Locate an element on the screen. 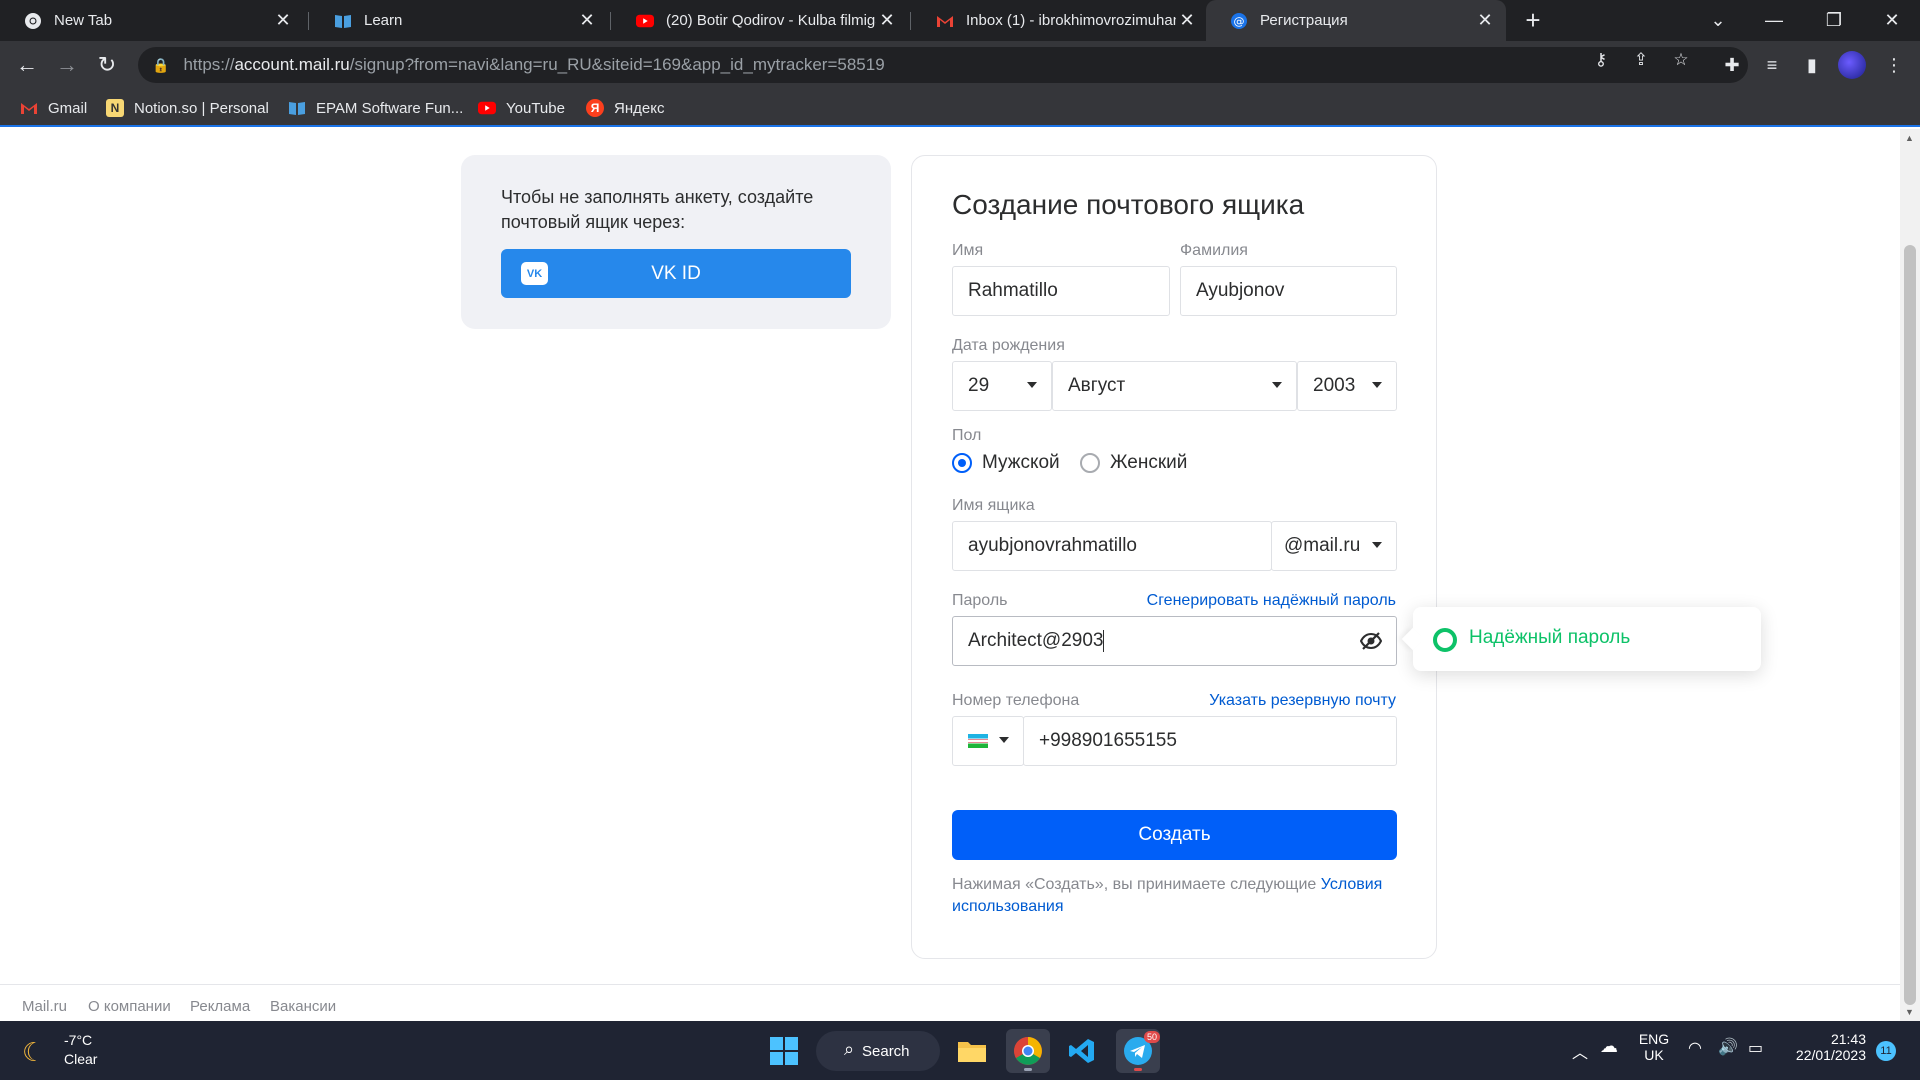 This screenshot has width=1920, height=1080. page-footer: Mail.ru О компании Реклама Вакансии is located at coordinates (950, 1002).